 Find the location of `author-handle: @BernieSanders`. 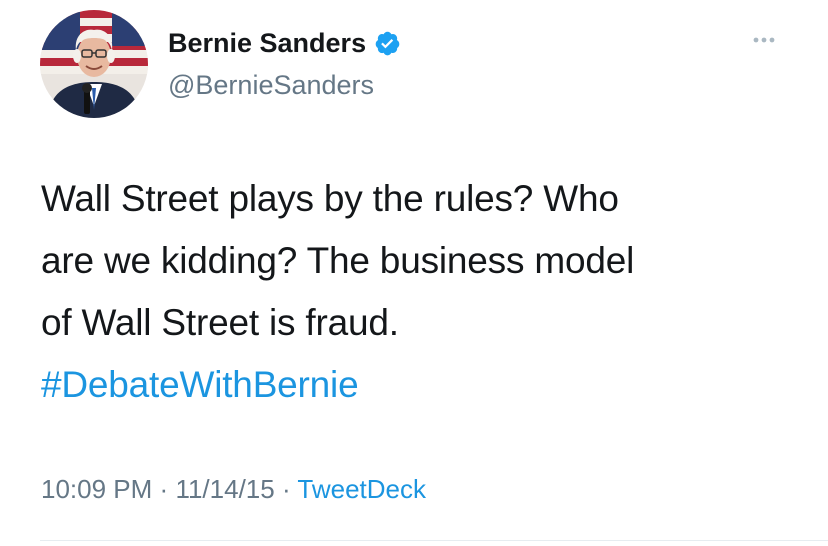

author-handle: @BernieSanders is located at coordinates (271, 85).